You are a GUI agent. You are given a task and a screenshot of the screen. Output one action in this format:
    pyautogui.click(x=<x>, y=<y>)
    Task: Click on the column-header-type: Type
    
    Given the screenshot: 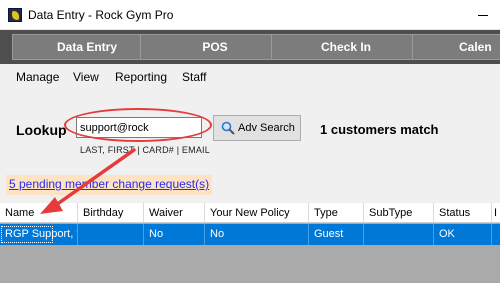 What is the action you would take?
    pyautogui.click(x=336, y=213)
    